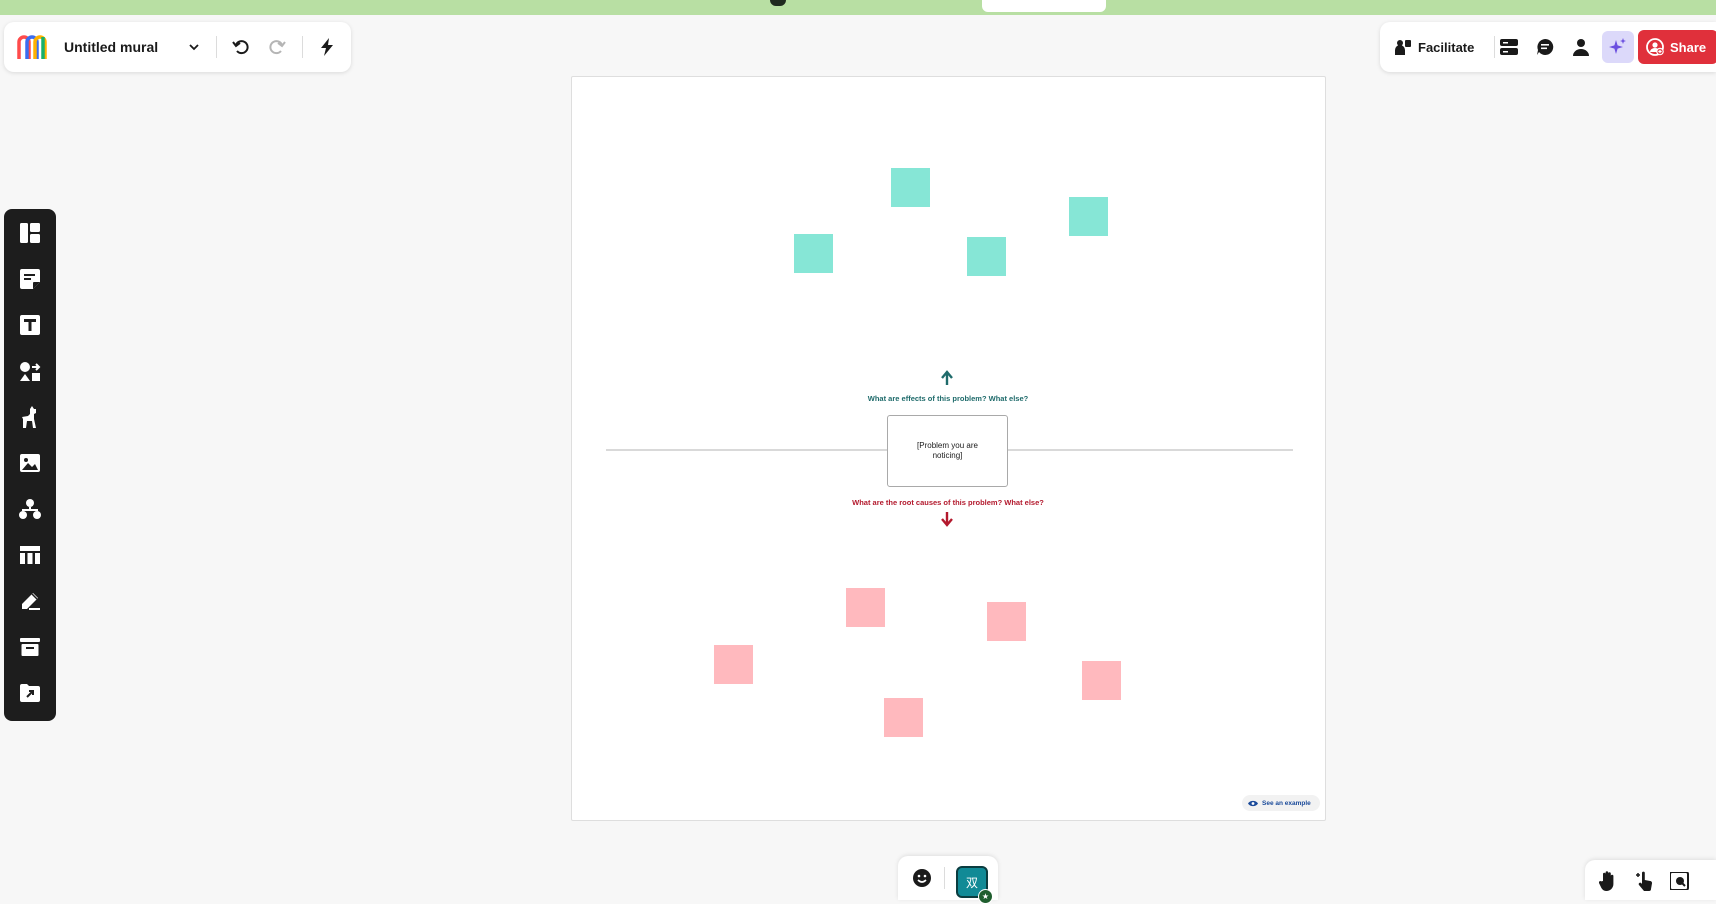 The width and height of the screenshot is (1716, 904). What do you see at coordinates (30, 233) in the screenshot?
I see `templates-icon` at bounding box center [30, 233].